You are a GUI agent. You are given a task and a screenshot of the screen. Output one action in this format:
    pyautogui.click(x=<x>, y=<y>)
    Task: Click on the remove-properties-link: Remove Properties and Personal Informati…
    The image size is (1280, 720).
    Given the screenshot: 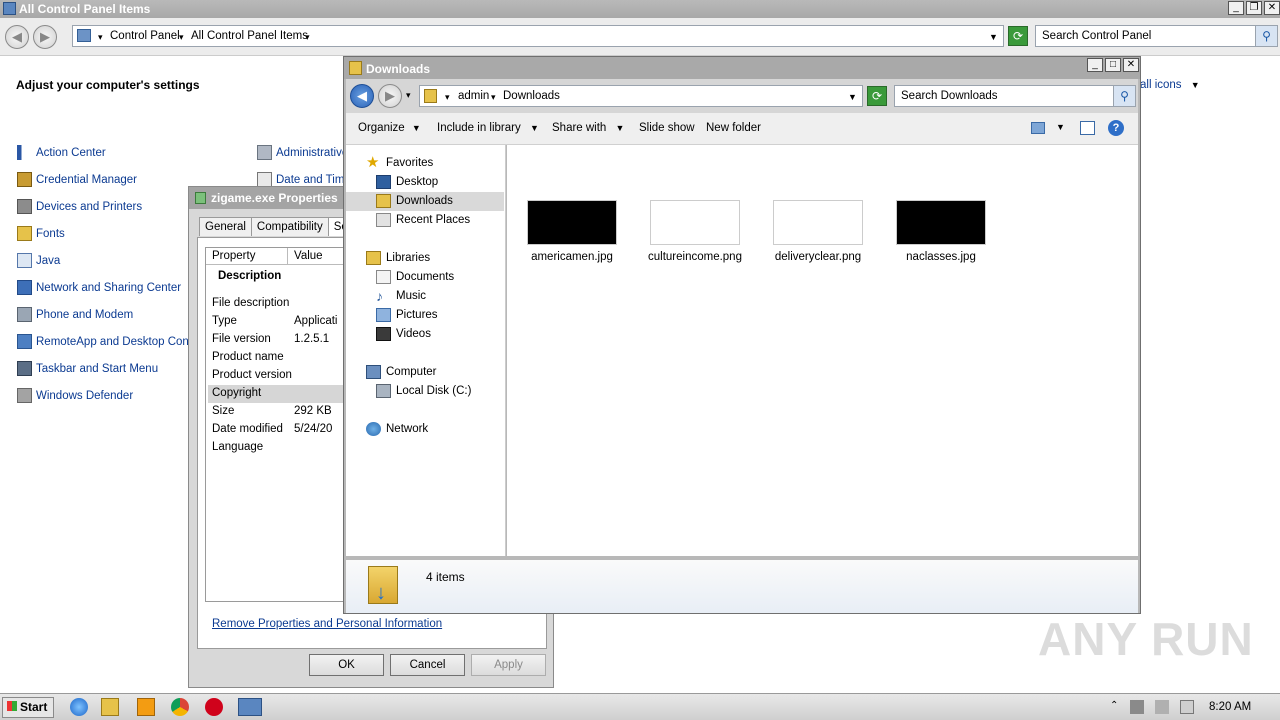 What is the action you would take?
    pyautogui.click(x=327, y=624)
    